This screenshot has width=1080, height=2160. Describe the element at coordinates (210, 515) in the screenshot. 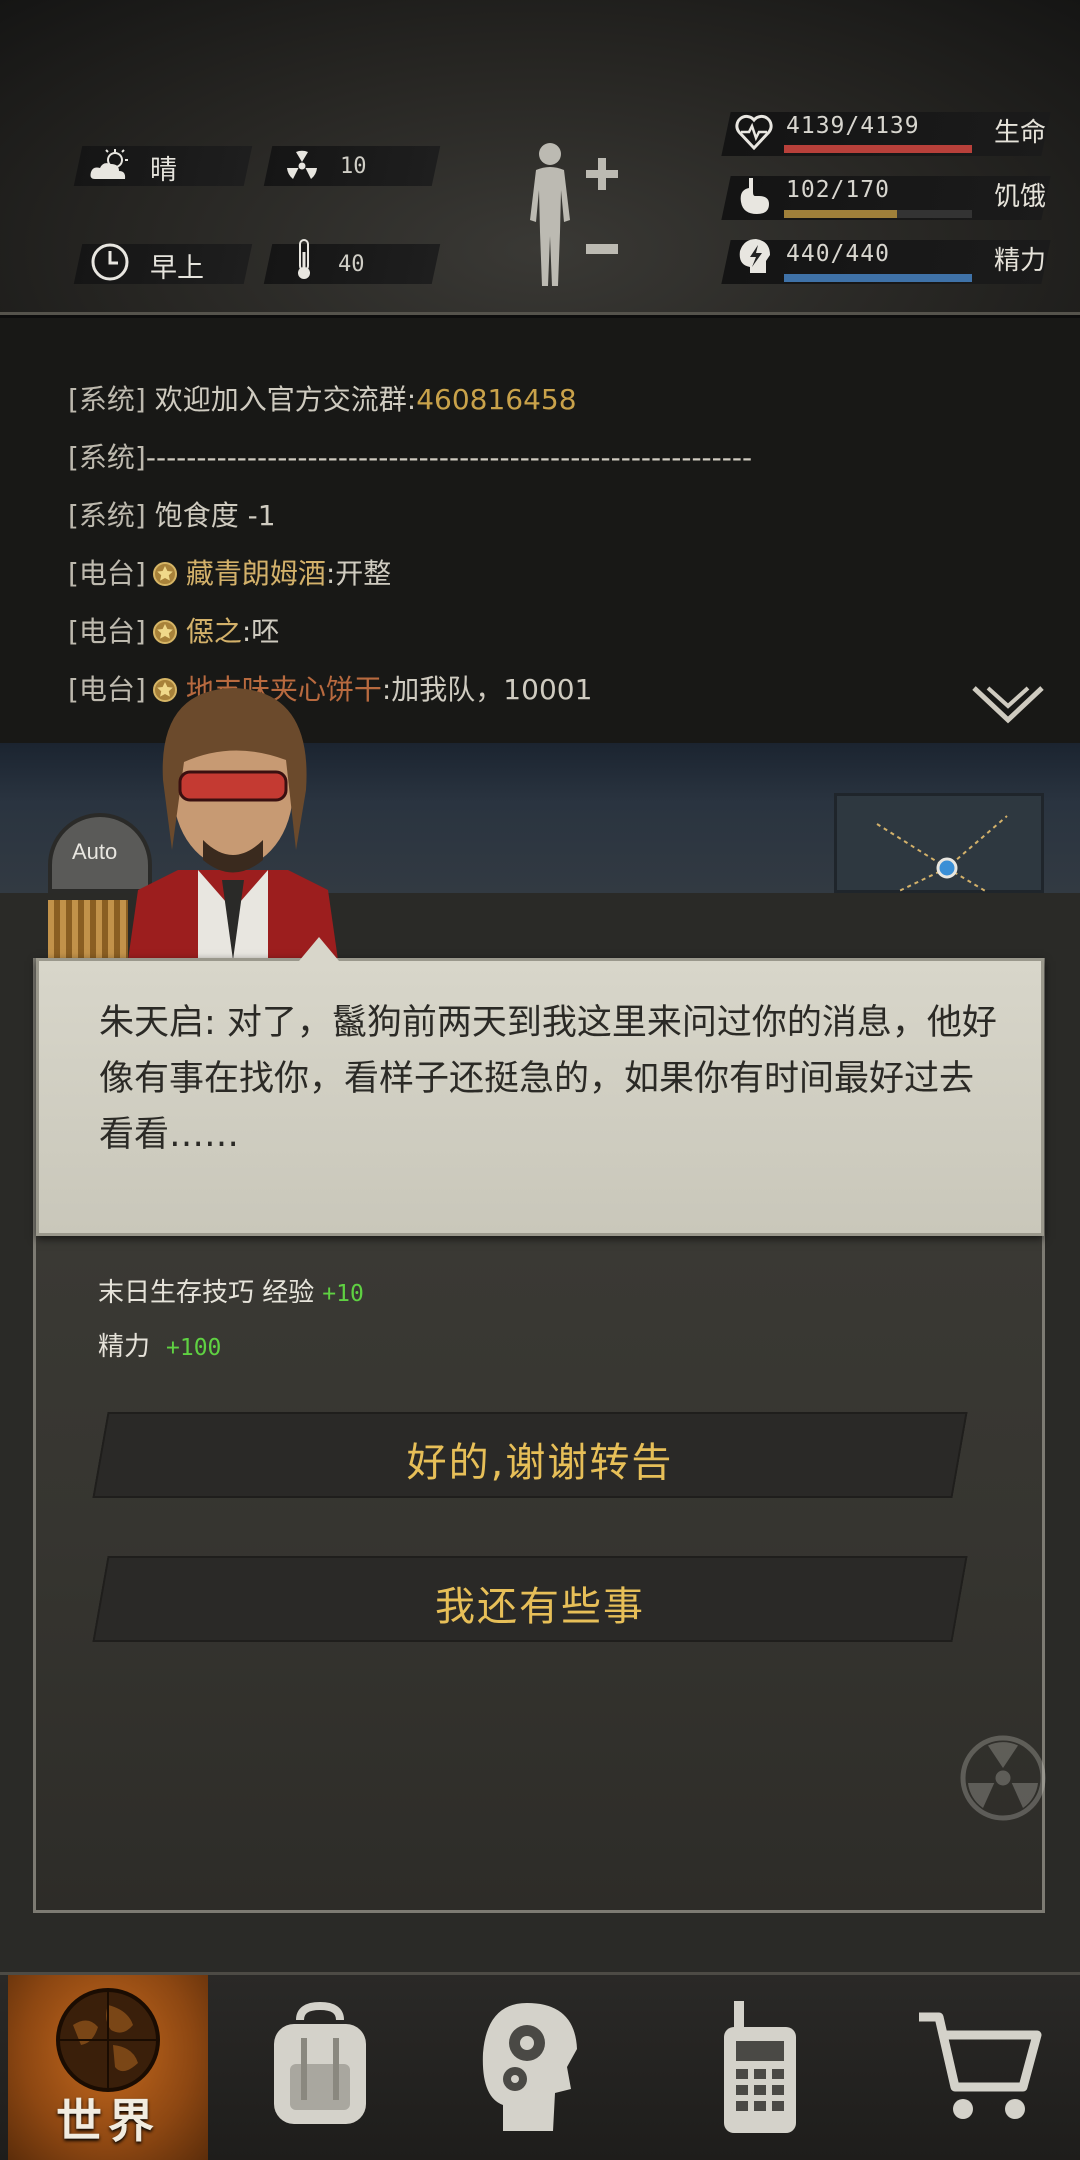

I see `chat-text: 饱食度 -1` at that location.